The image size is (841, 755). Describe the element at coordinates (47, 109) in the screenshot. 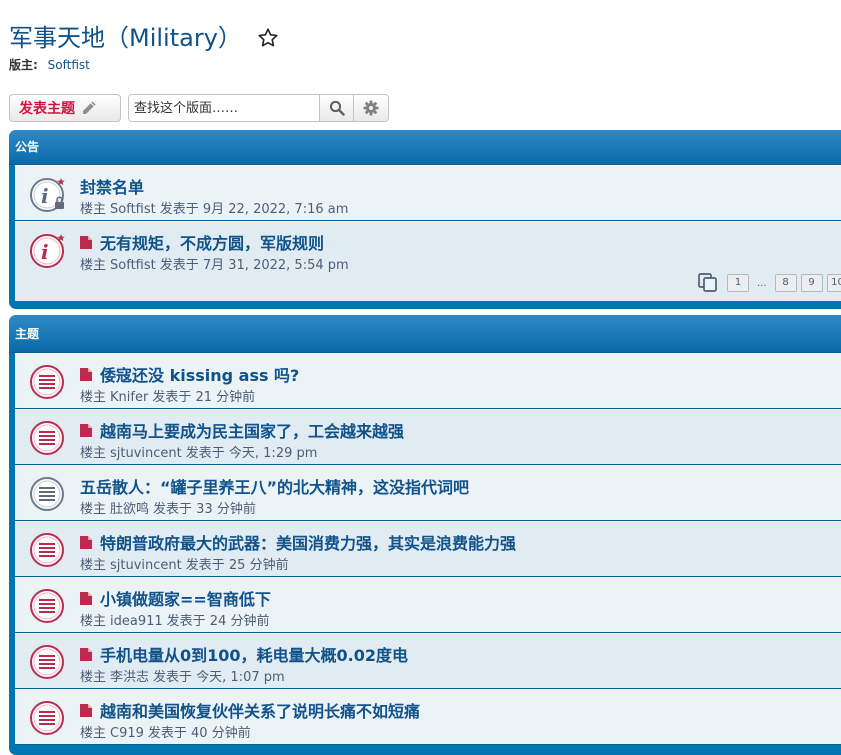

I see `new-topic-label: 发表主题` at that location.